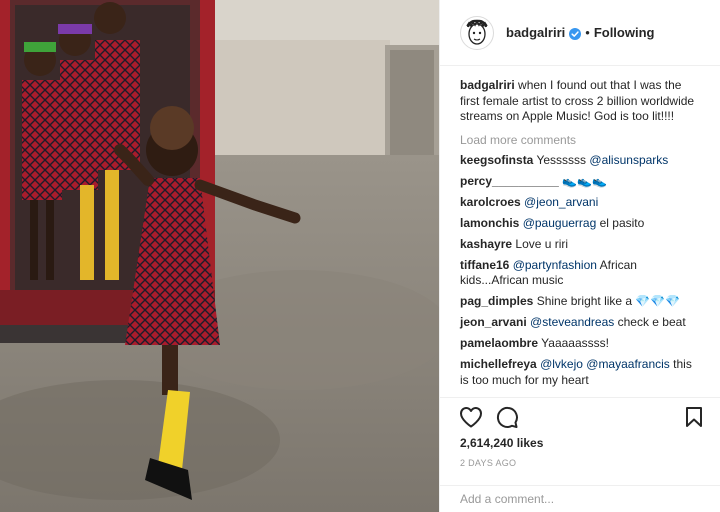 This screenshot has height=512, width=720. Describe the element at coordinates (484, 265) in the screenshot. I see `comment-username: tiffane16` at that location.